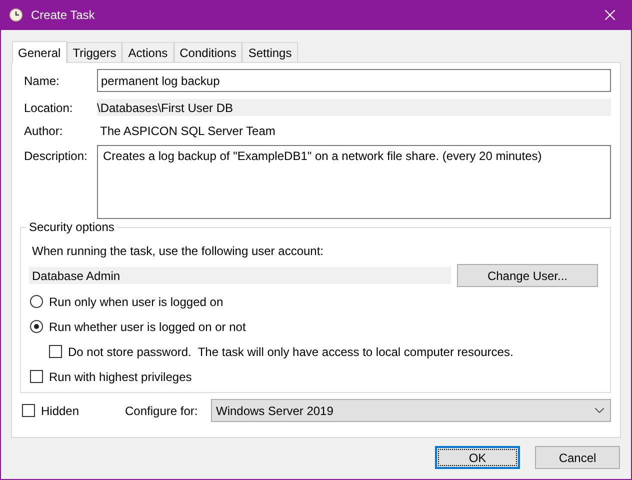  Describe the element at coordinates (610, 15) in the screenshot. I see `close-icon` at that location.